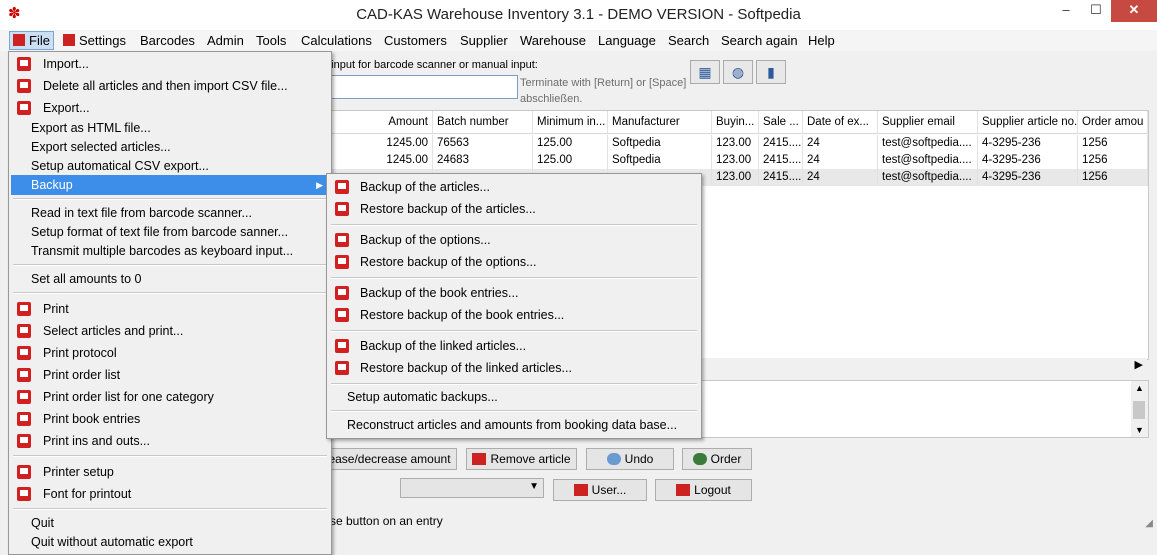 The height and width of the screenshot is (555, 1157). What do you see at coordinates (483, 122) in the screenshot?
I see `column-header: Batch number` at bounding box center [483, 122].